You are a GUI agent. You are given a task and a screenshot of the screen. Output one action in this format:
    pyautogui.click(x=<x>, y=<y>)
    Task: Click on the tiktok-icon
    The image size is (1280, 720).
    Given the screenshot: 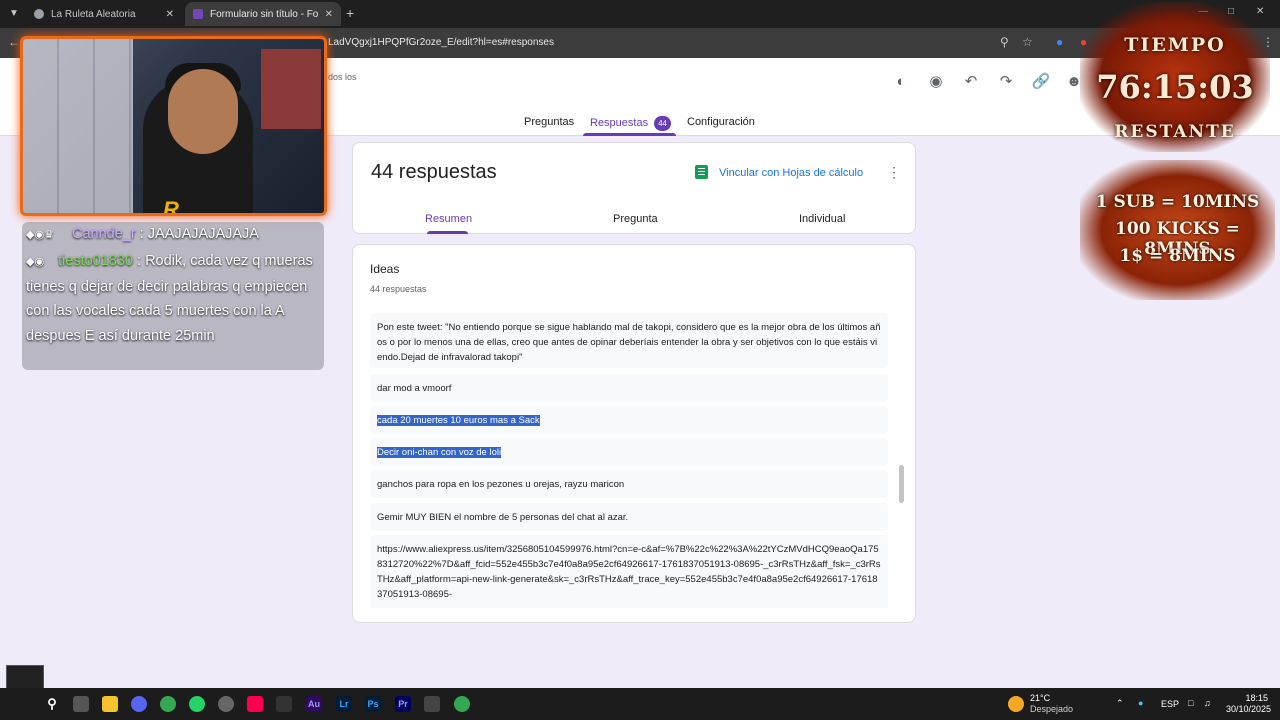 What is the action you would take?
    pyautogui.click(x=255, y=704)
    